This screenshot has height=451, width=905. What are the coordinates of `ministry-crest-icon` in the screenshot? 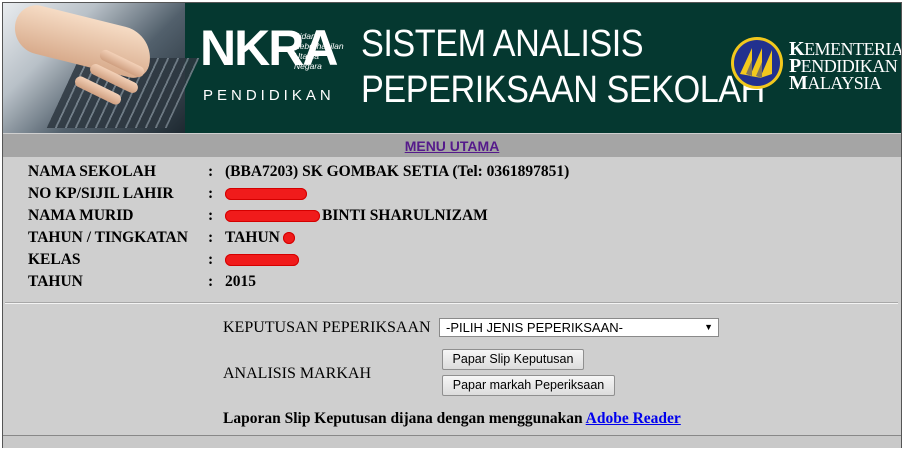 It's located at (757, 63).